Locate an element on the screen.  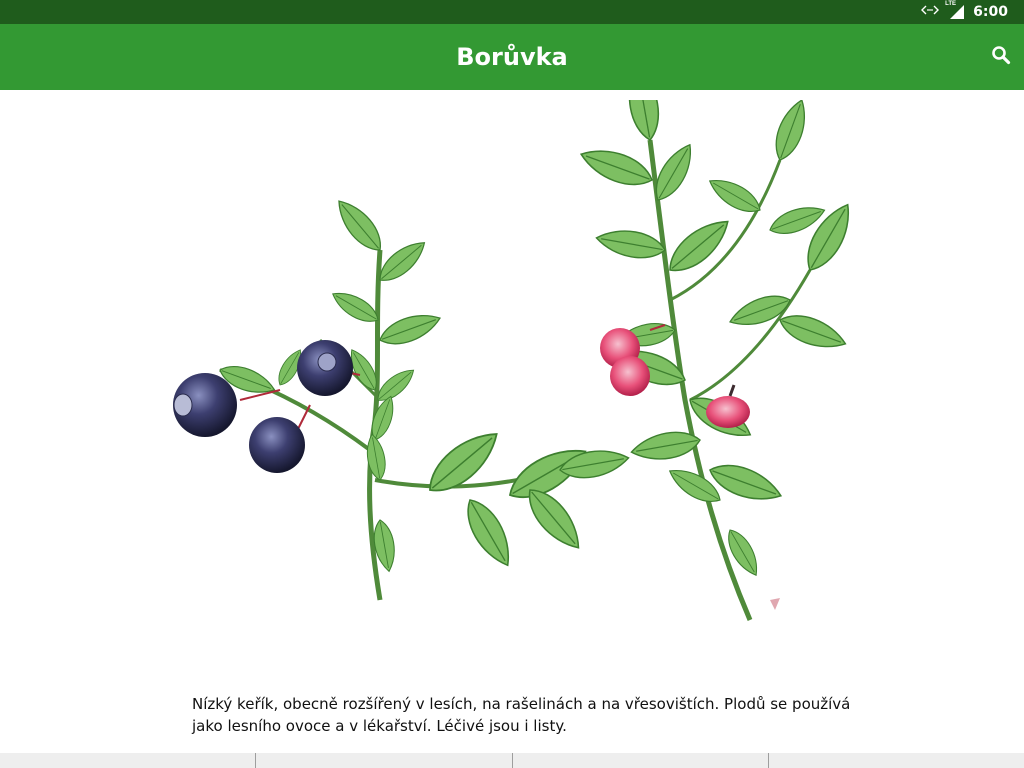
status-bar: LTE 6:00 is located at coordinates (512, 12).